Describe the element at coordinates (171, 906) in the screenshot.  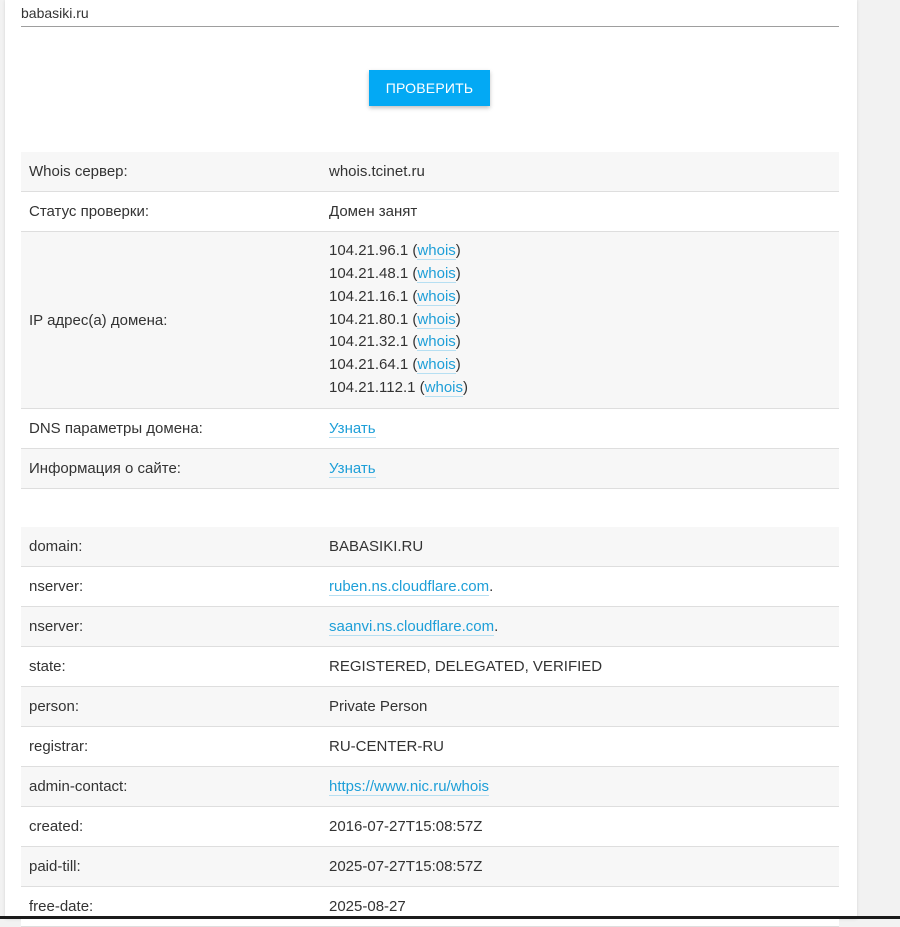
I see `whois-key: free-date:` at that location.